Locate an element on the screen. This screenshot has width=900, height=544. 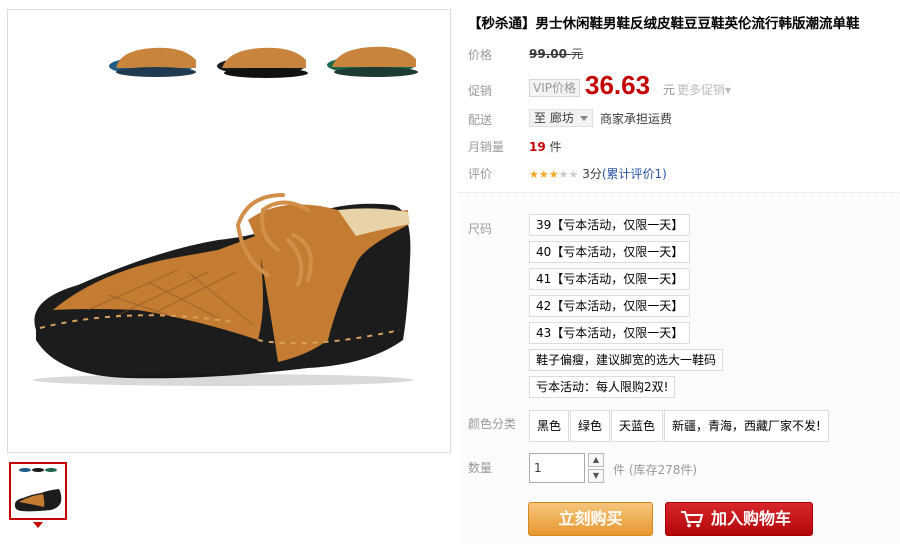
color-option-black: 黑色 is located at coordinates (549, 426).